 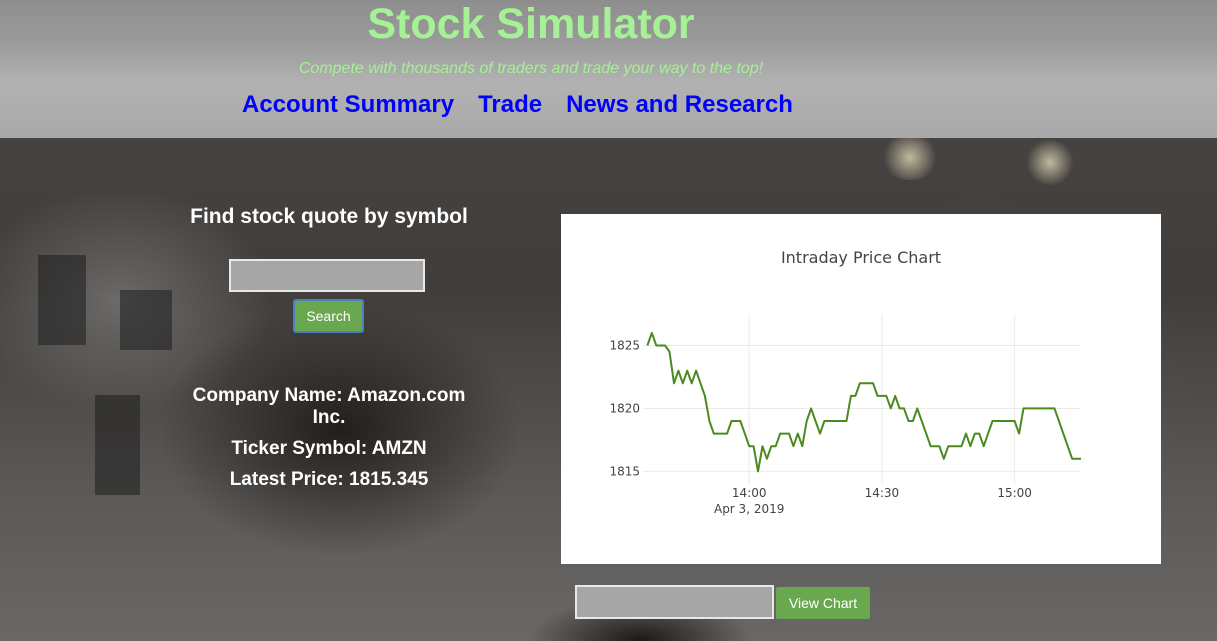 I want to click on chart-line-layer, so click(x=863, y=402).